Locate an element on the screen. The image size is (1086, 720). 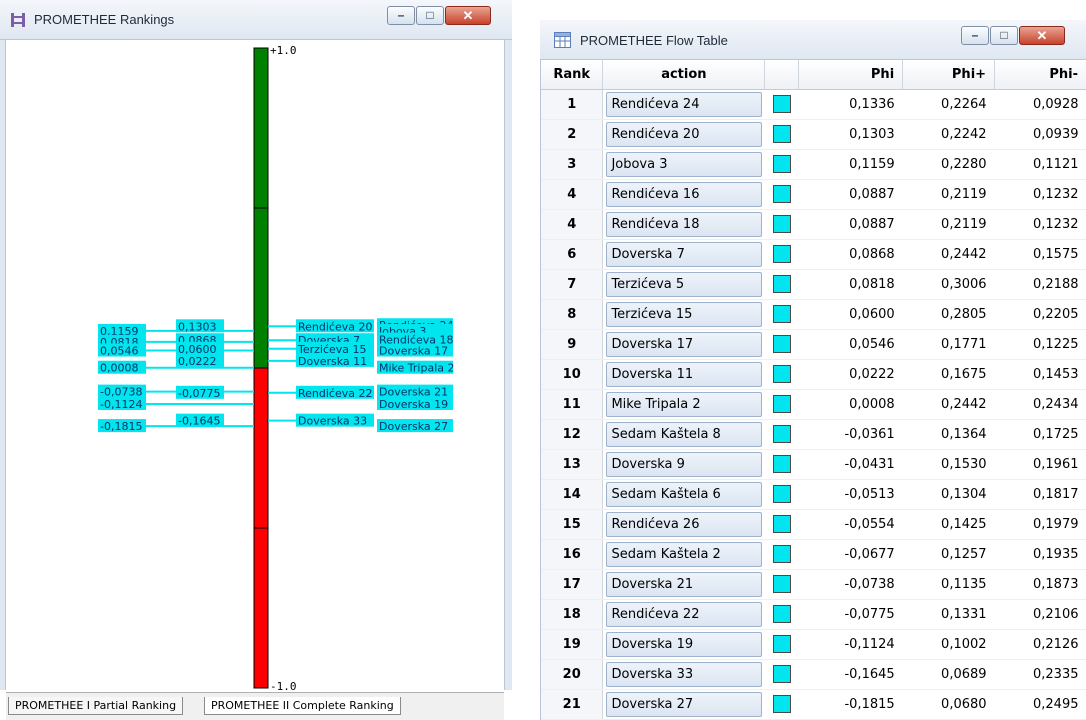
flow-table-titlebar: PROMETHEE Flow Table – □ ✕ is located at coordinates (813, 40).